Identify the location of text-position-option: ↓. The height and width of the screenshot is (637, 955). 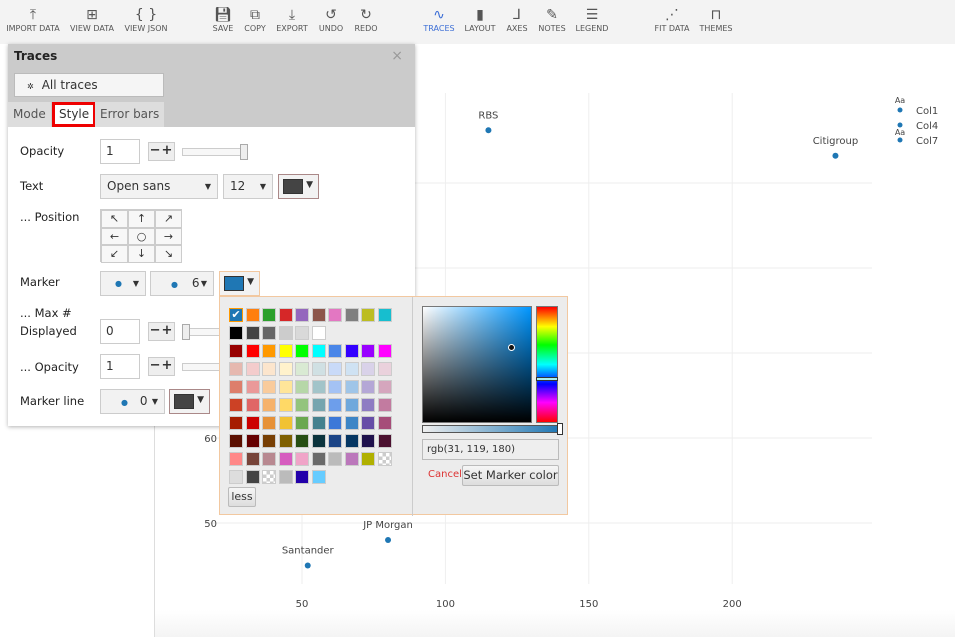
(141, 254).